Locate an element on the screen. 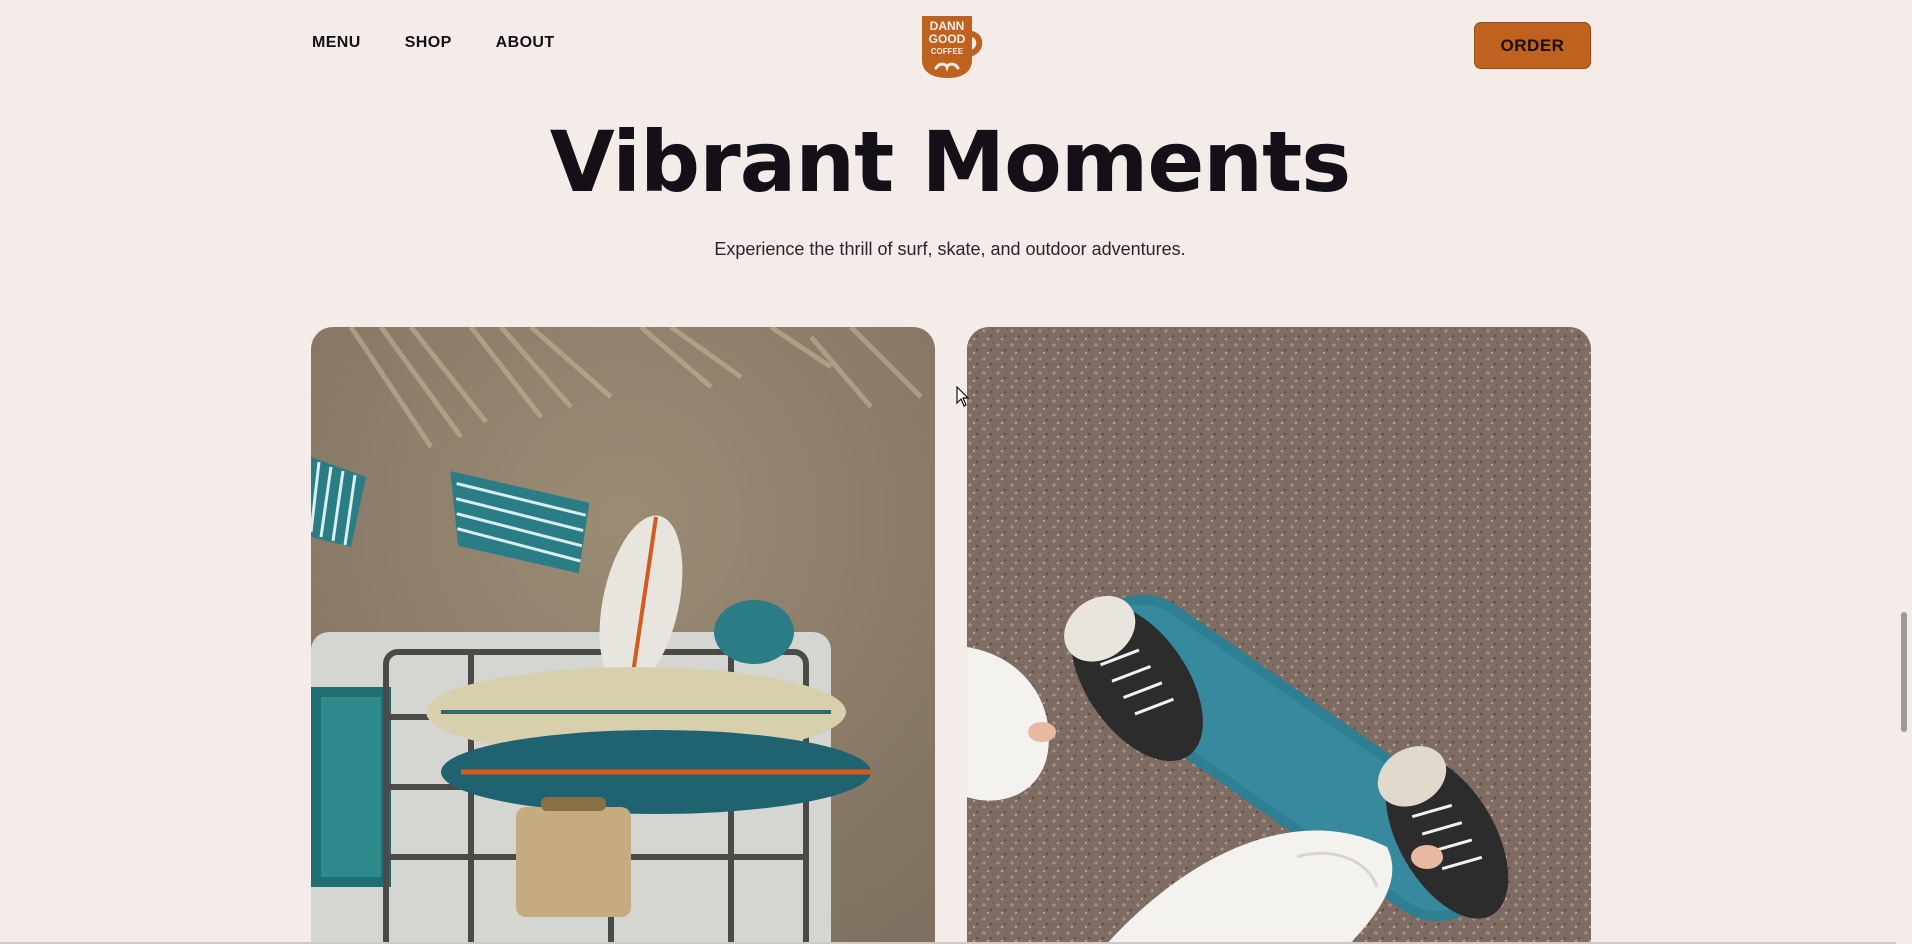 The image size is (1912, 944). main-nav: MENU SHOP ABOUT is located at coordinates (433, 43).